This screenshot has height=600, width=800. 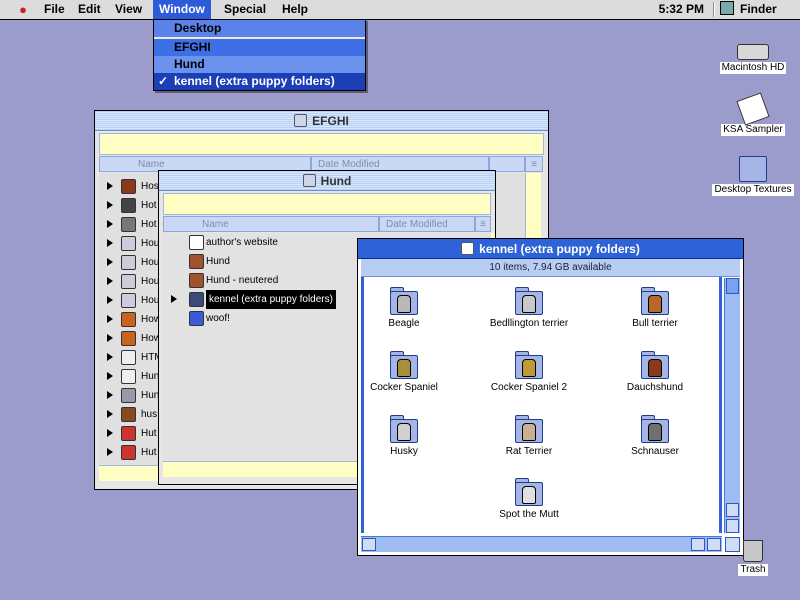 I want to click on hund-title-bar: Hund, so click(x=327, y=181).